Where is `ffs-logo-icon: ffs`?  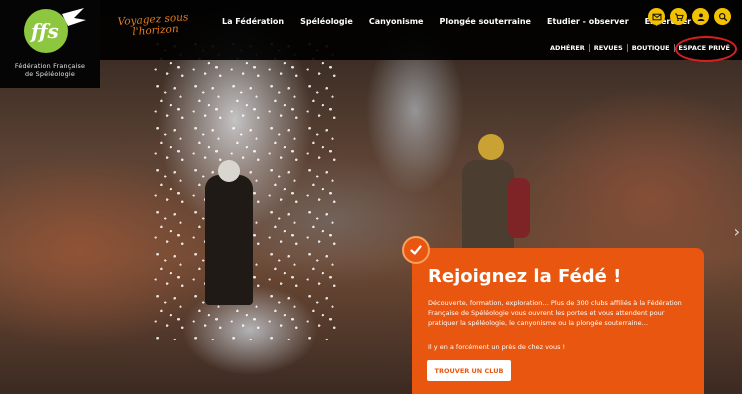 ffs-logo-icon: ffs is located at coordinates (55, 30).